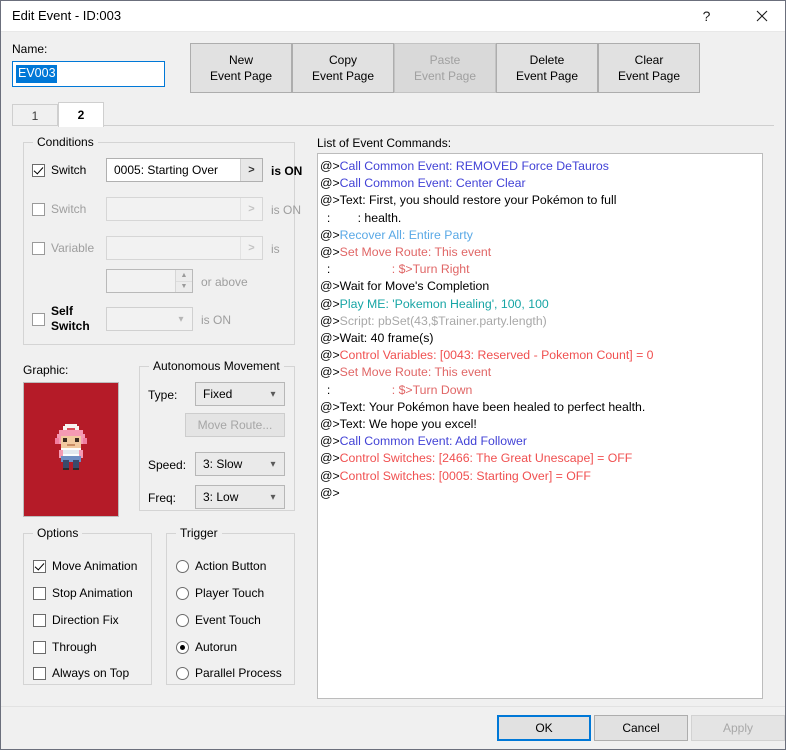  I want to click on switch1-value: 0005: Starting Over, so click(166, 170).